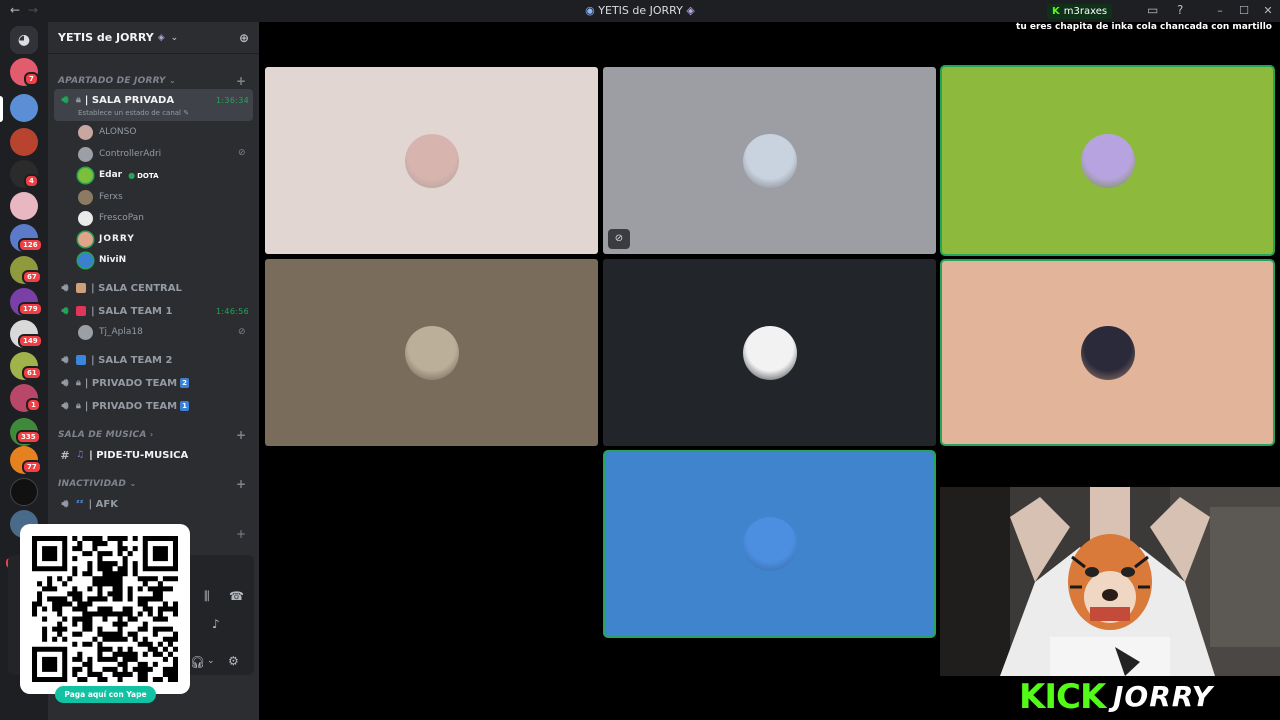 The image size is (1280, 720). I want to click on voice-channel-sala-central: 🔊︎ | SALA CENTRAL, so click(153, 288).